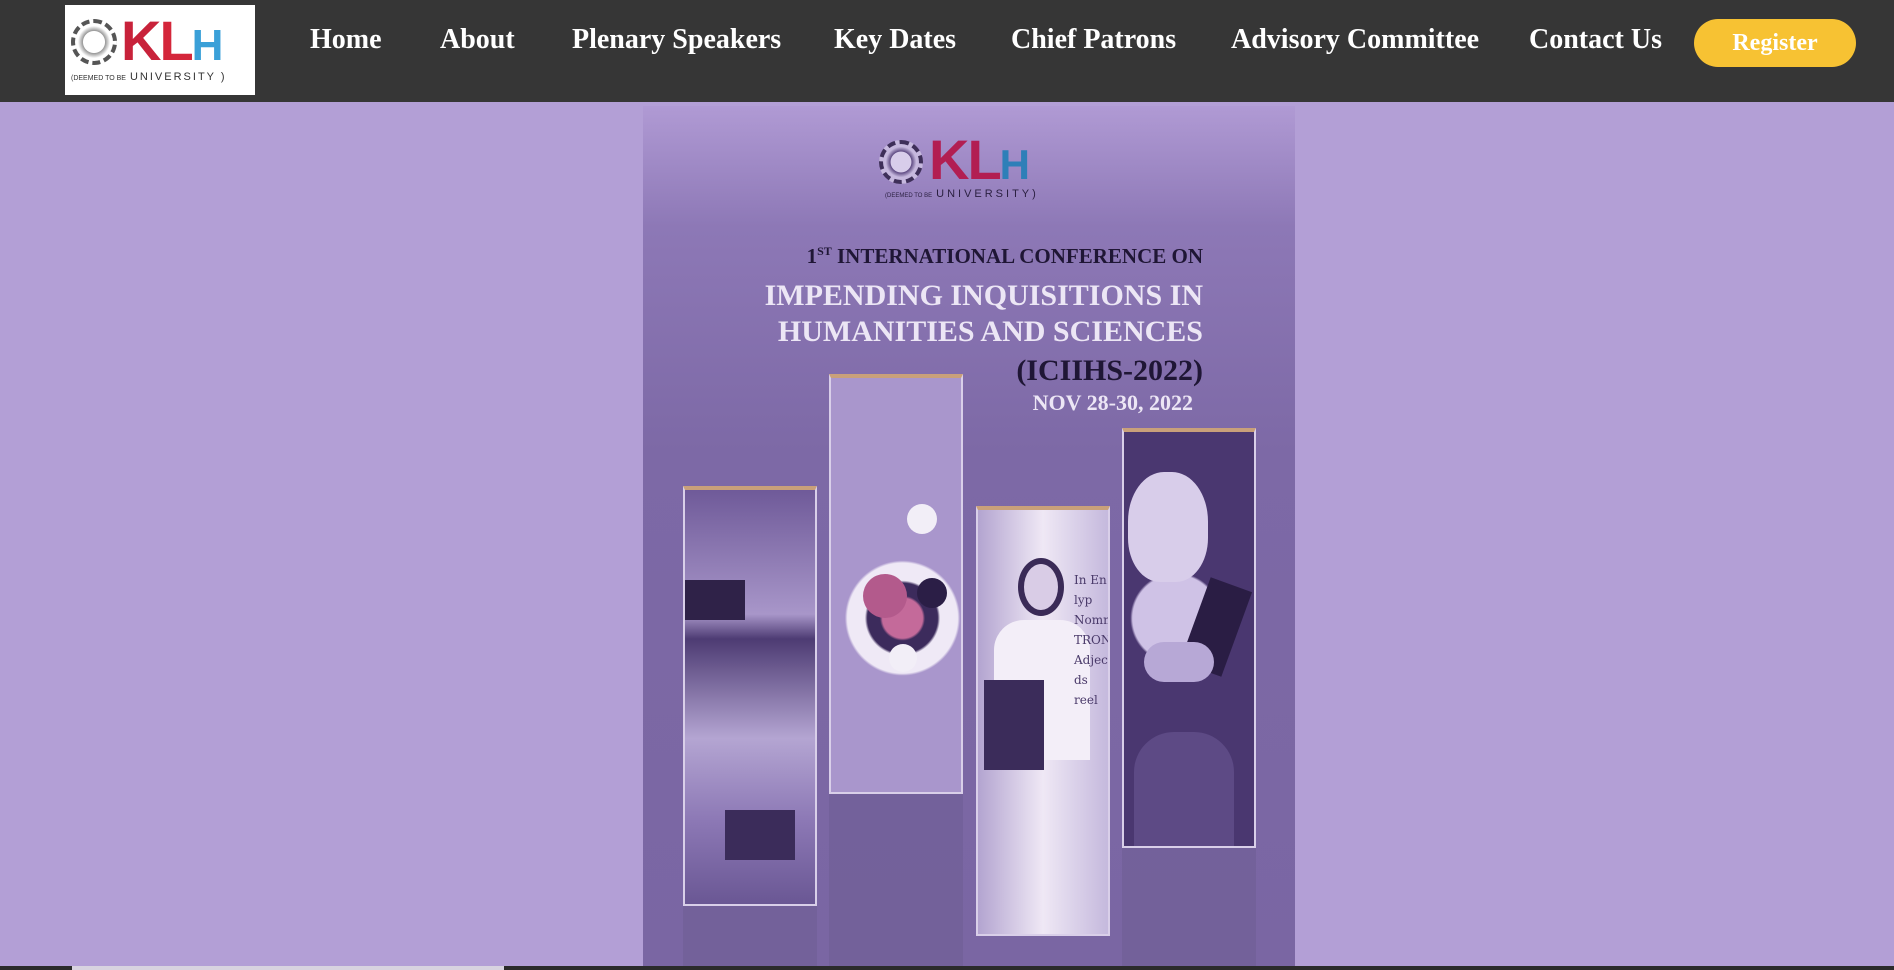  Describe the element at coordinates (1168, 527) in the screenshot. I see `robot-head` at that location.